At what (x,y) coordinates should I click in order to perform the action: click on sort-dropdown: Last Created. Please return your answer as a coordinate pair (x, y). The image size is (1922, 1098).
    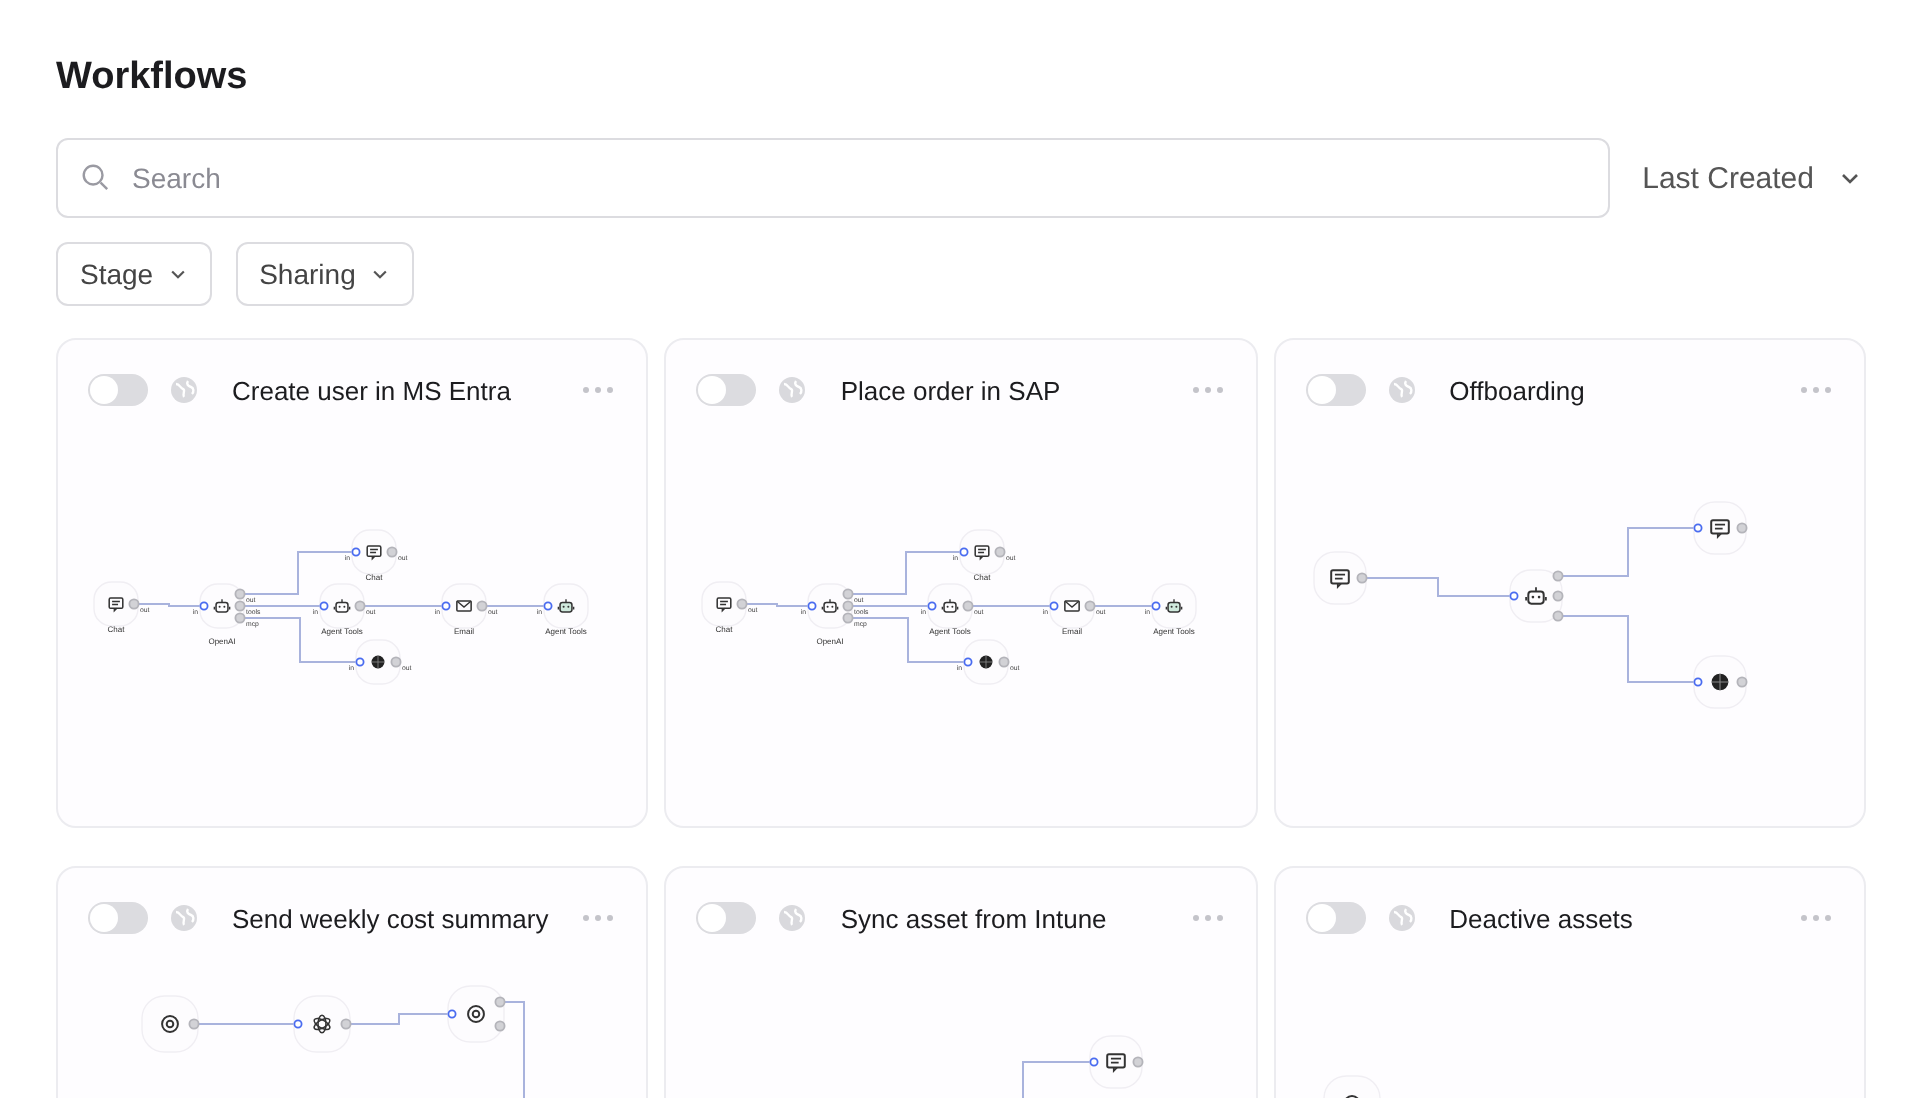
    Looking at the image, I should click on (1754, 178).